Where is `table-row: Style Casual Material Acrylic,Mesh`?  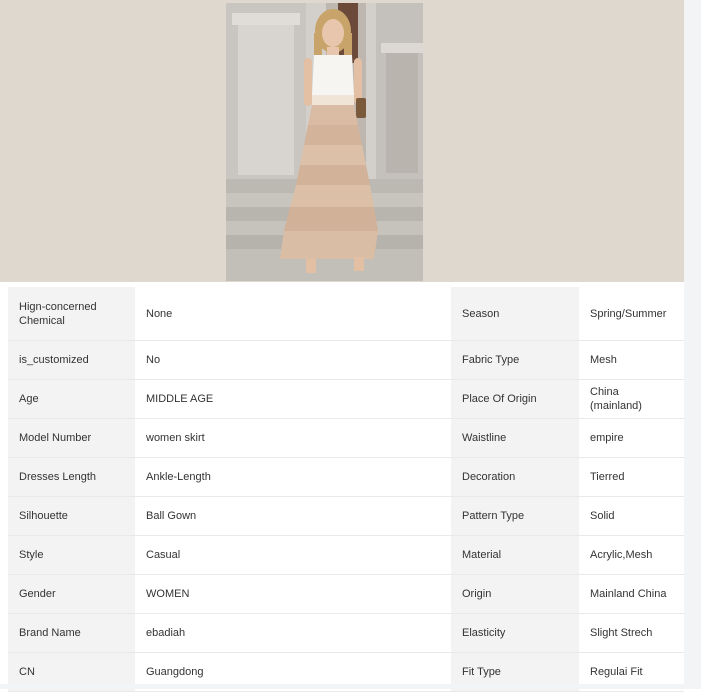 table-row: Style Casual Material Acrylic,Mesh is located at coordinates (346, 555).